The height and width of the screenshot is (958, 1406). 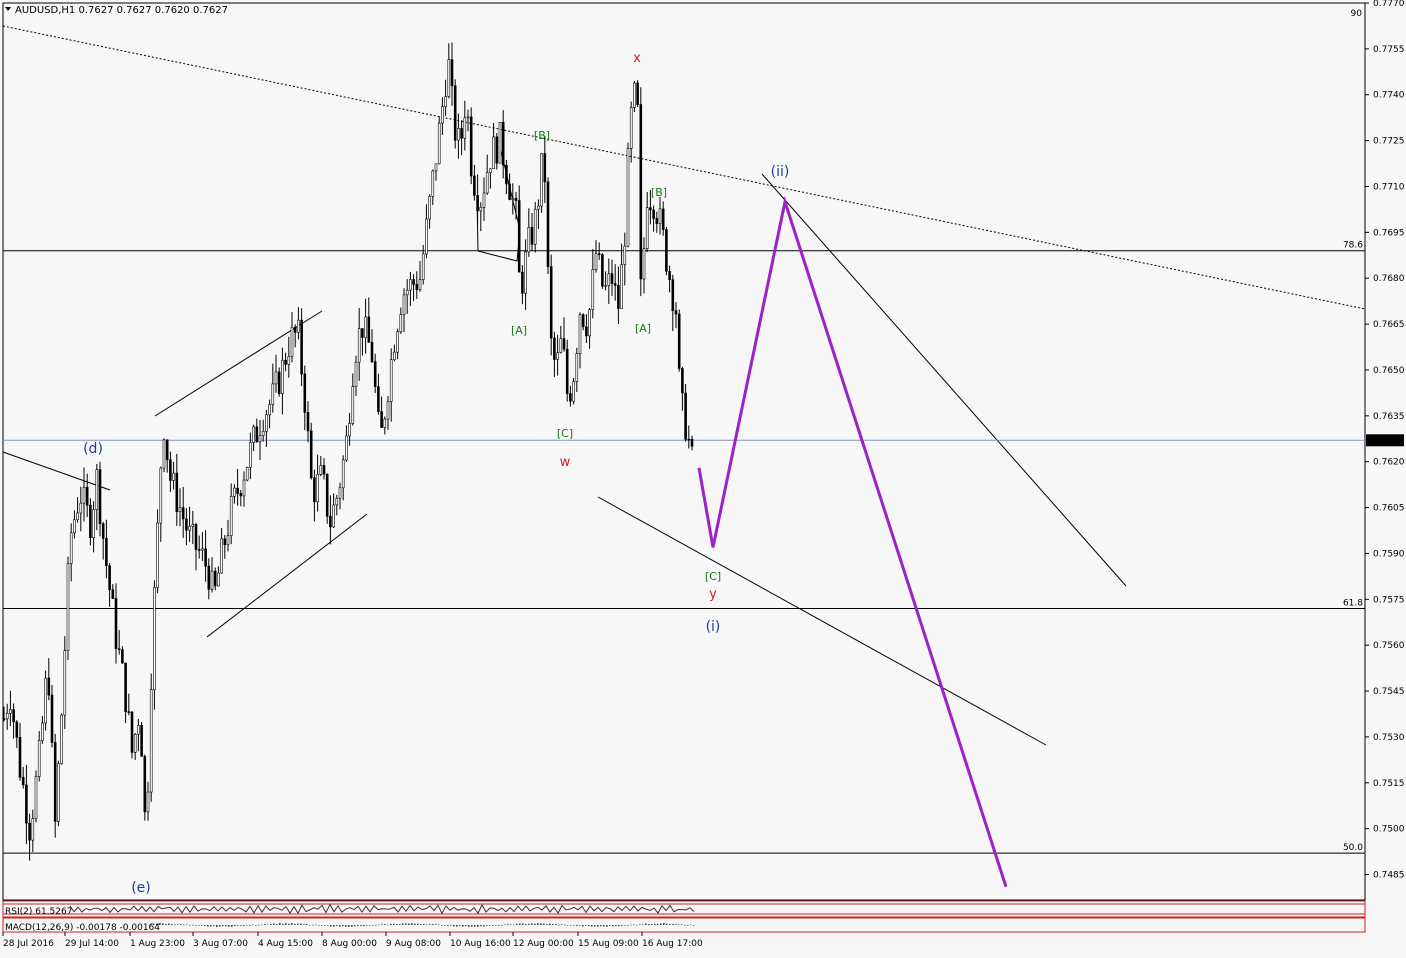 What do you see at coordinates (1389, 325) in the screenshot?
I see `y-tick-label: 0.7665` at bounding box center [1389, 325].